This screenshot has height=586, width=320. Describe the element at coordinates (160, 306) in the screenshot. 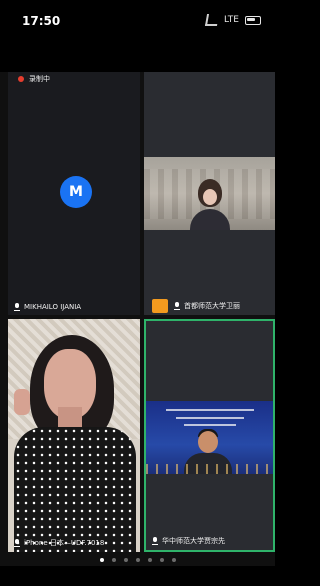

I see `host-badge-icon` at that location.